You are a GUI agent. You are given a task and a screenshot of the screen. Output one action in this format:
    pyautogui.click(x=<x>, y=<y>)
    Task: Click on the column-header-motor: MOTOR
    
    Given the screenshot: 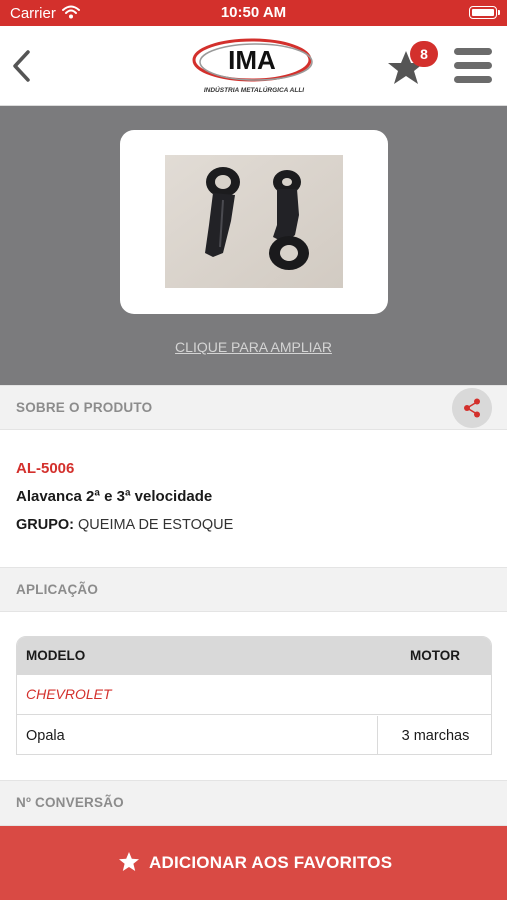 What is the action you would take?
    pyautogui.click(x=435, y=655)
    